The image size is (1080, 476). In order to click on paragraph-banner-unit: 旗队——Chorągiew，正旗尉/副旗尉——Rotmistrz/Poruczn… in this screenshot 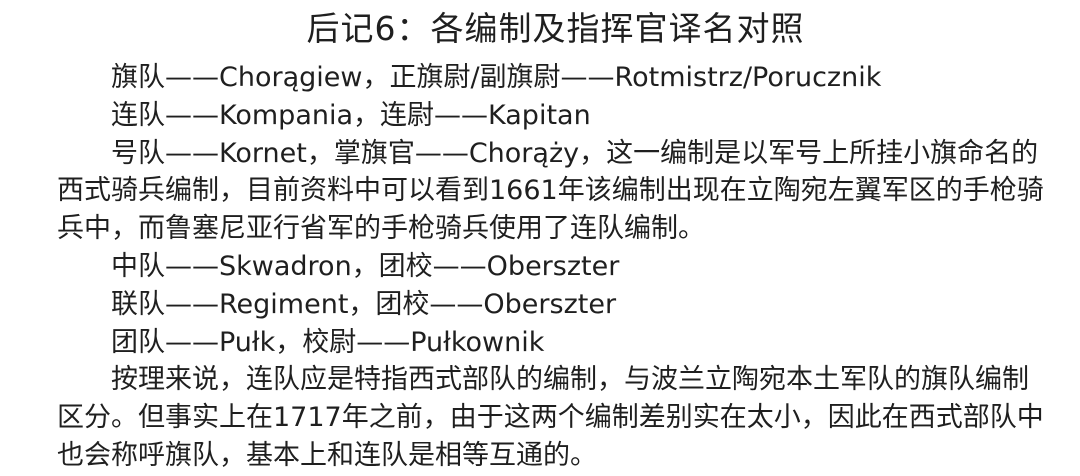, I will do `click(496, 77)`.